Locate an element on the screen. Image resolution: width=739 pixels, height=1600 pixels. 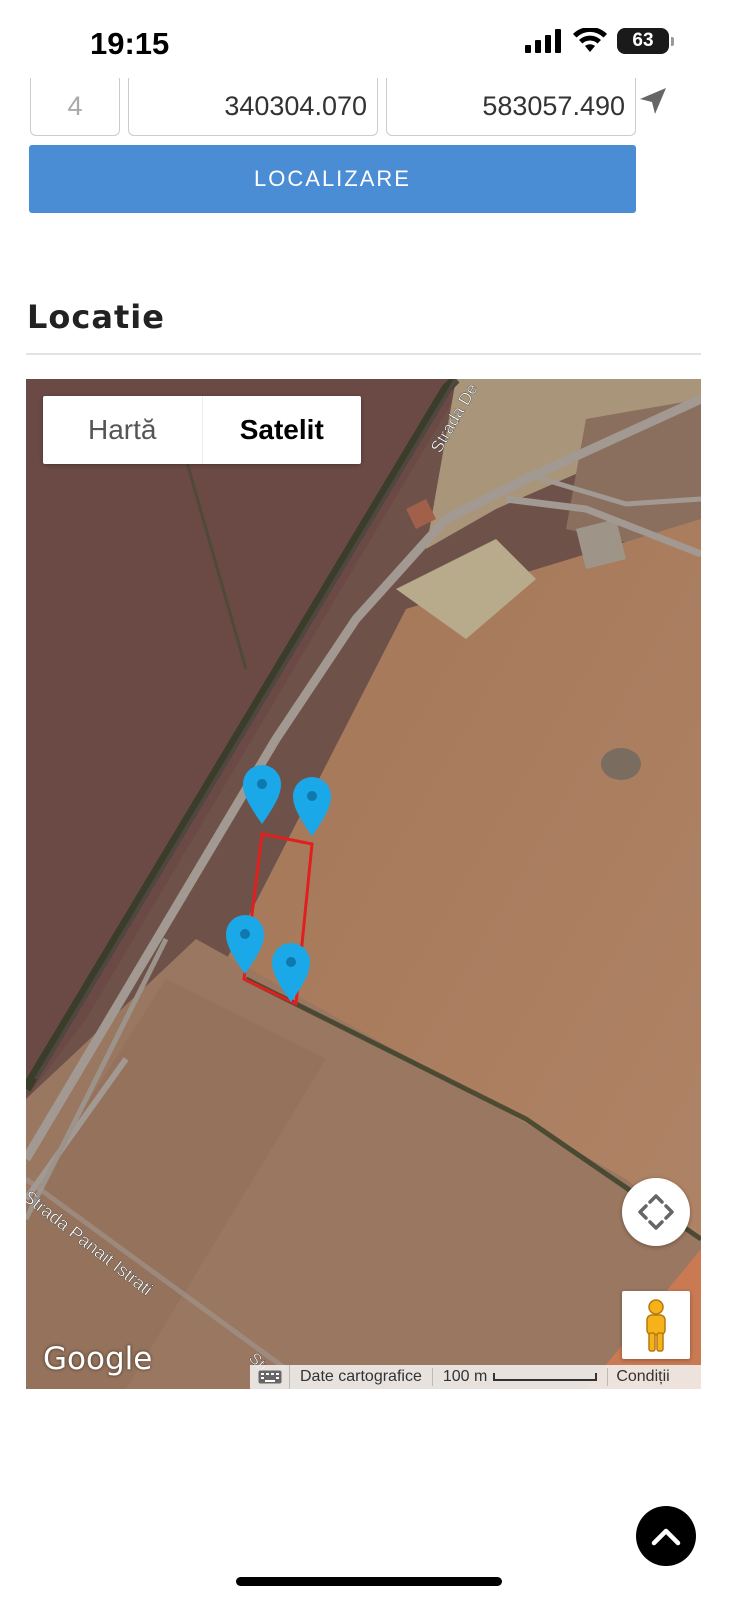
coordinate-row: 4 340304.070 583057.490 is located at coordinates (360, 107).